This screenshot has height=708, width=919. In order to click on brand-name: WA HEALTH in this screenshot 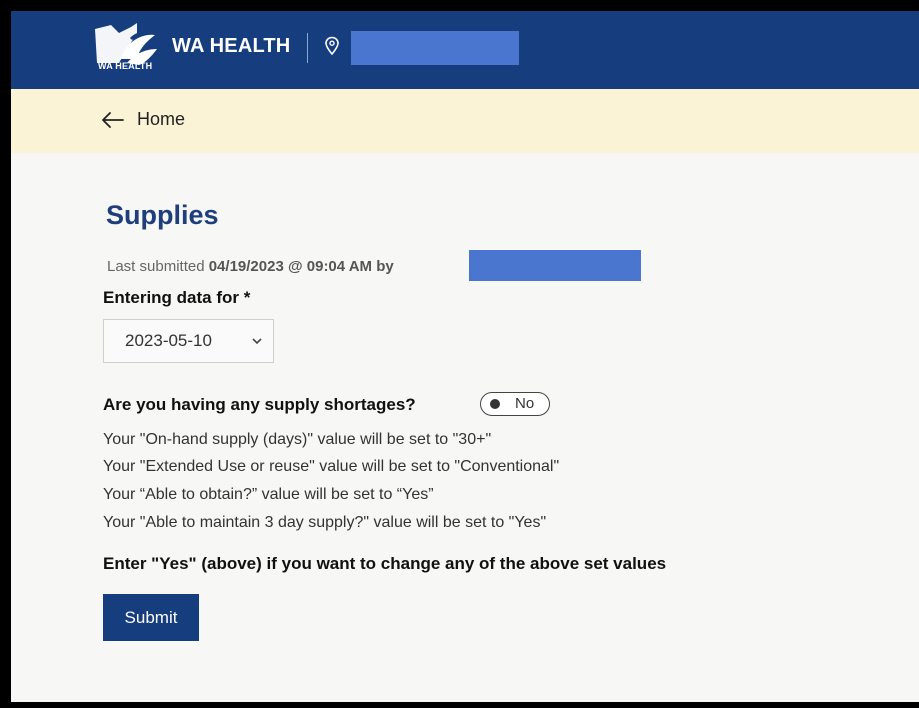, I will do `click(231, 46)`.